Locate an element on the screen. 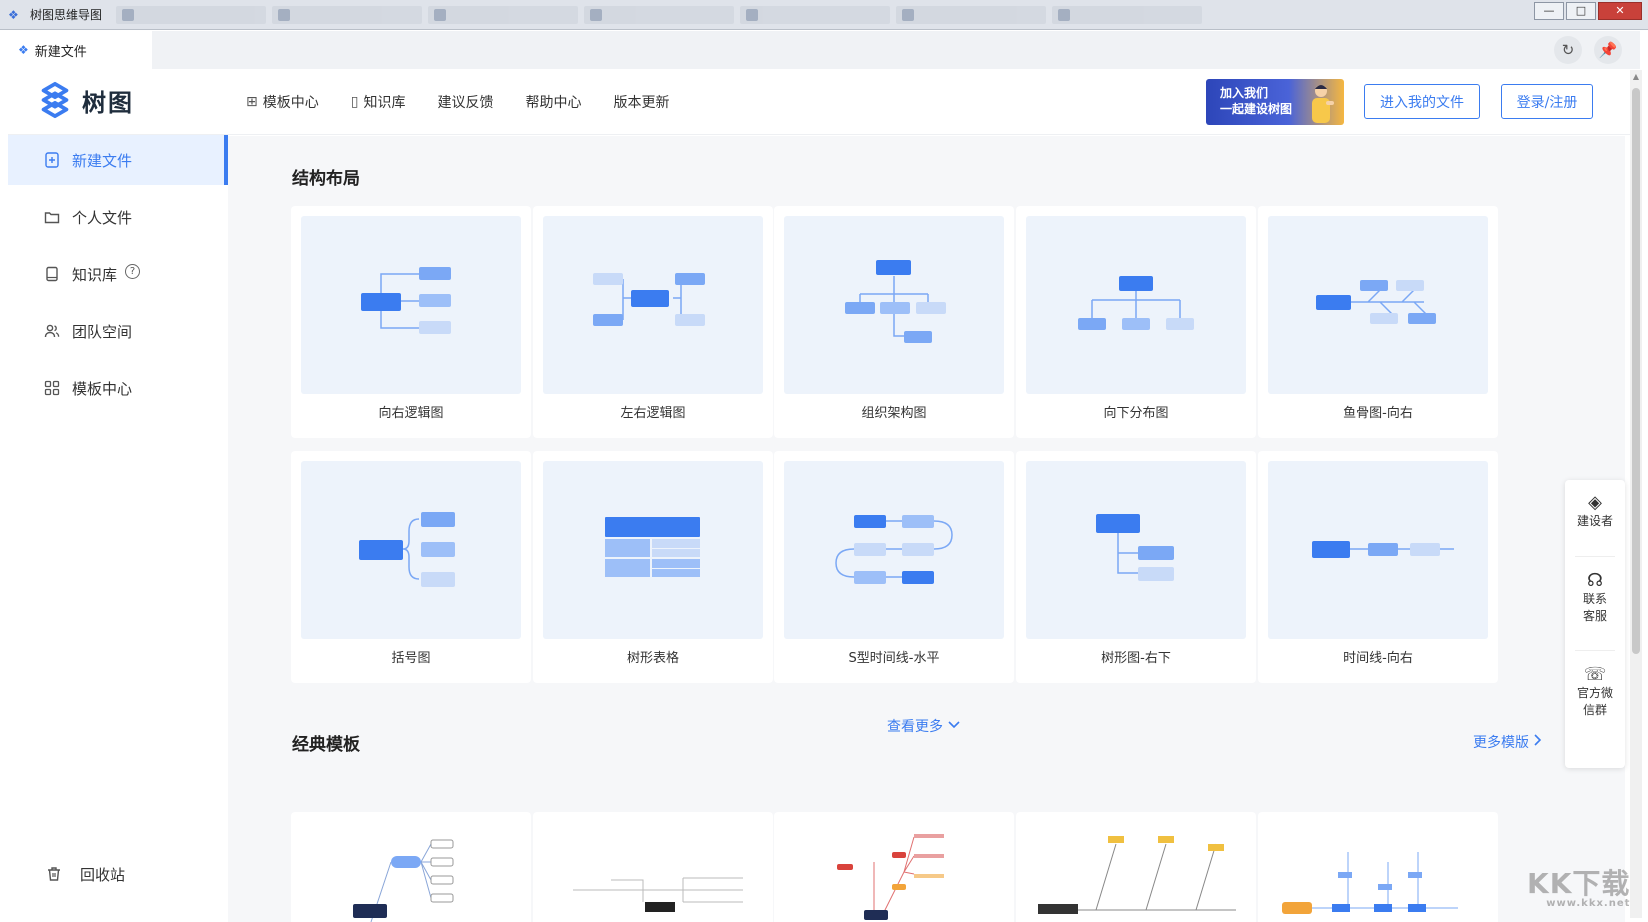 This screenshot has height=922, width=1648. nav-label: 版本更新 is located at coordinates (641, 103).